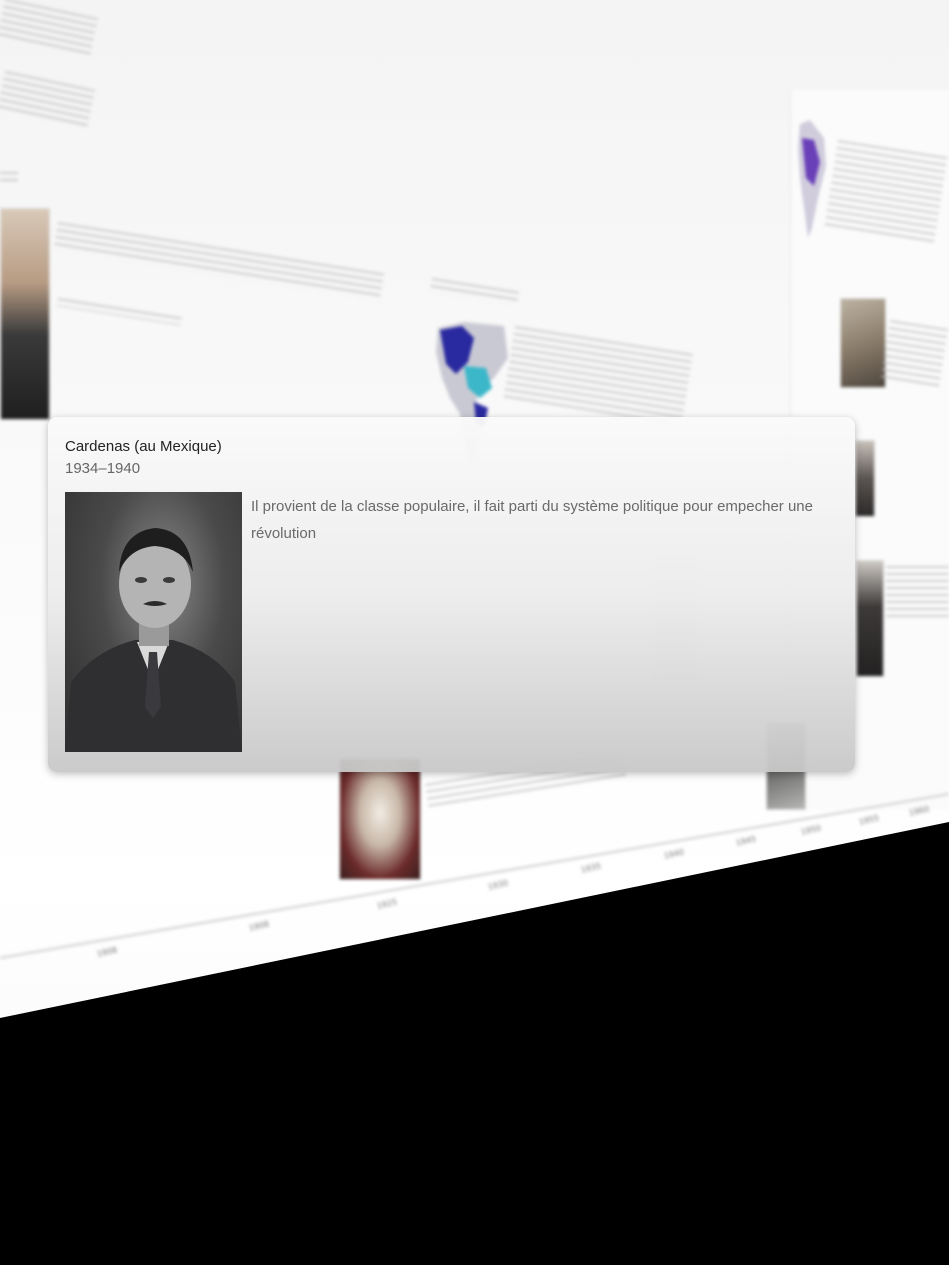 The height and width of the screenshot is (1265, 949). Describe the element at coordinates (143, 446) in the screenshot. I see `event-title: Cardenas (au Mexique)` at that location.